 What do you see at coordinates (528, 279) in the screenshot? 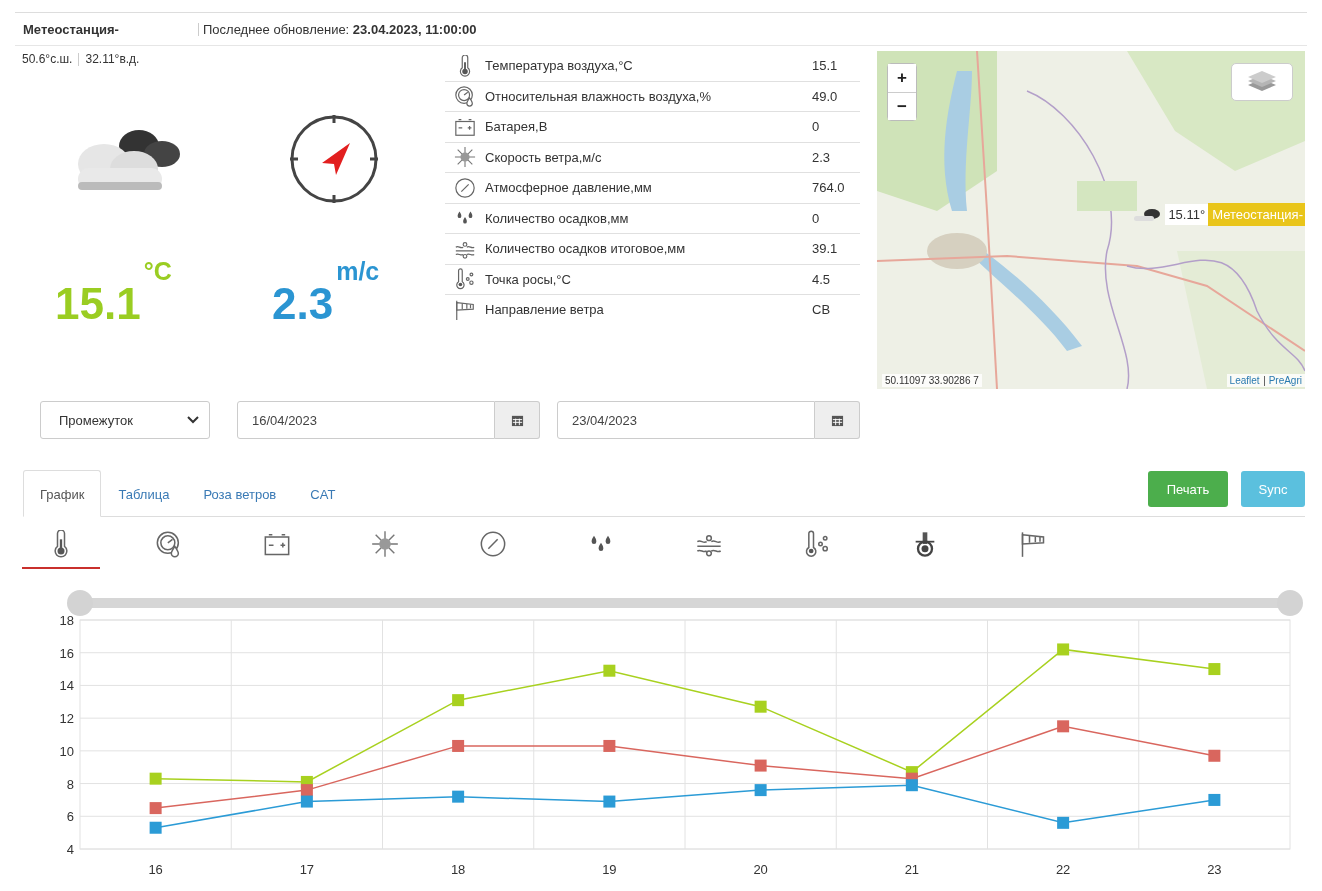
I see `reading-label: Точка росы,°C` at bounding box center [528, 279].